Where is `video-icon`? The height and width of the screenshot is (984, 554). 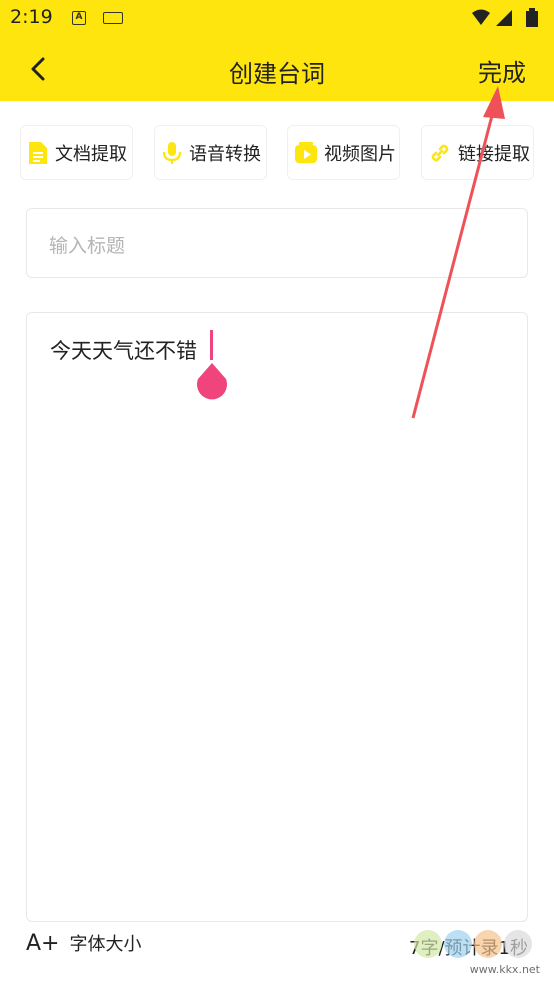
video-icon is located at coordinates (306, 152).